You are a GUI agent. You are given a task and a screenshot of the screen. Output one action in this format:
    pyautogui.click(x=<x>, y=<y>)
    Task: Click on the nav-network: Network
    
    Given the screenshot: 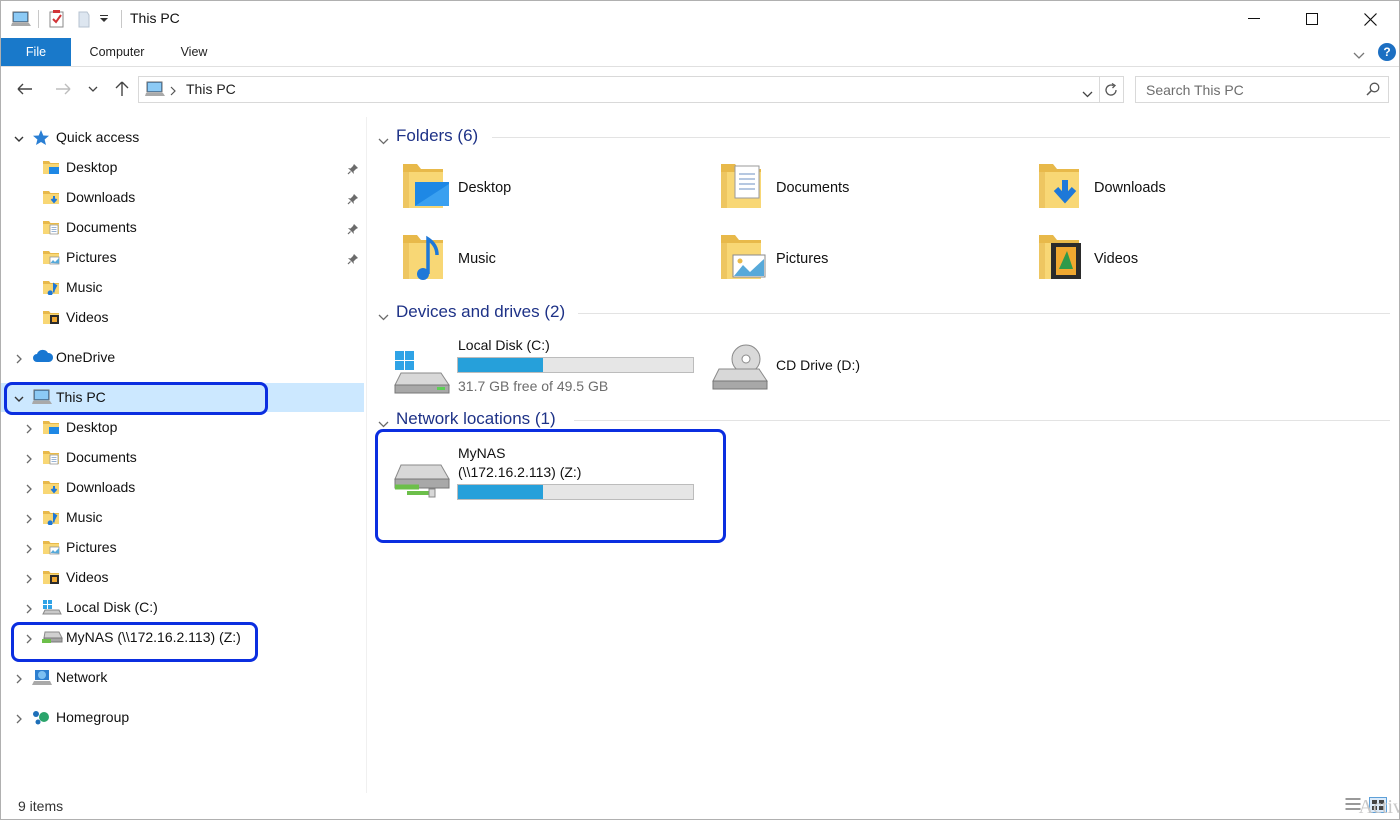 What is the action you would take?
    pyautogui.click(x=183, y=678)
    